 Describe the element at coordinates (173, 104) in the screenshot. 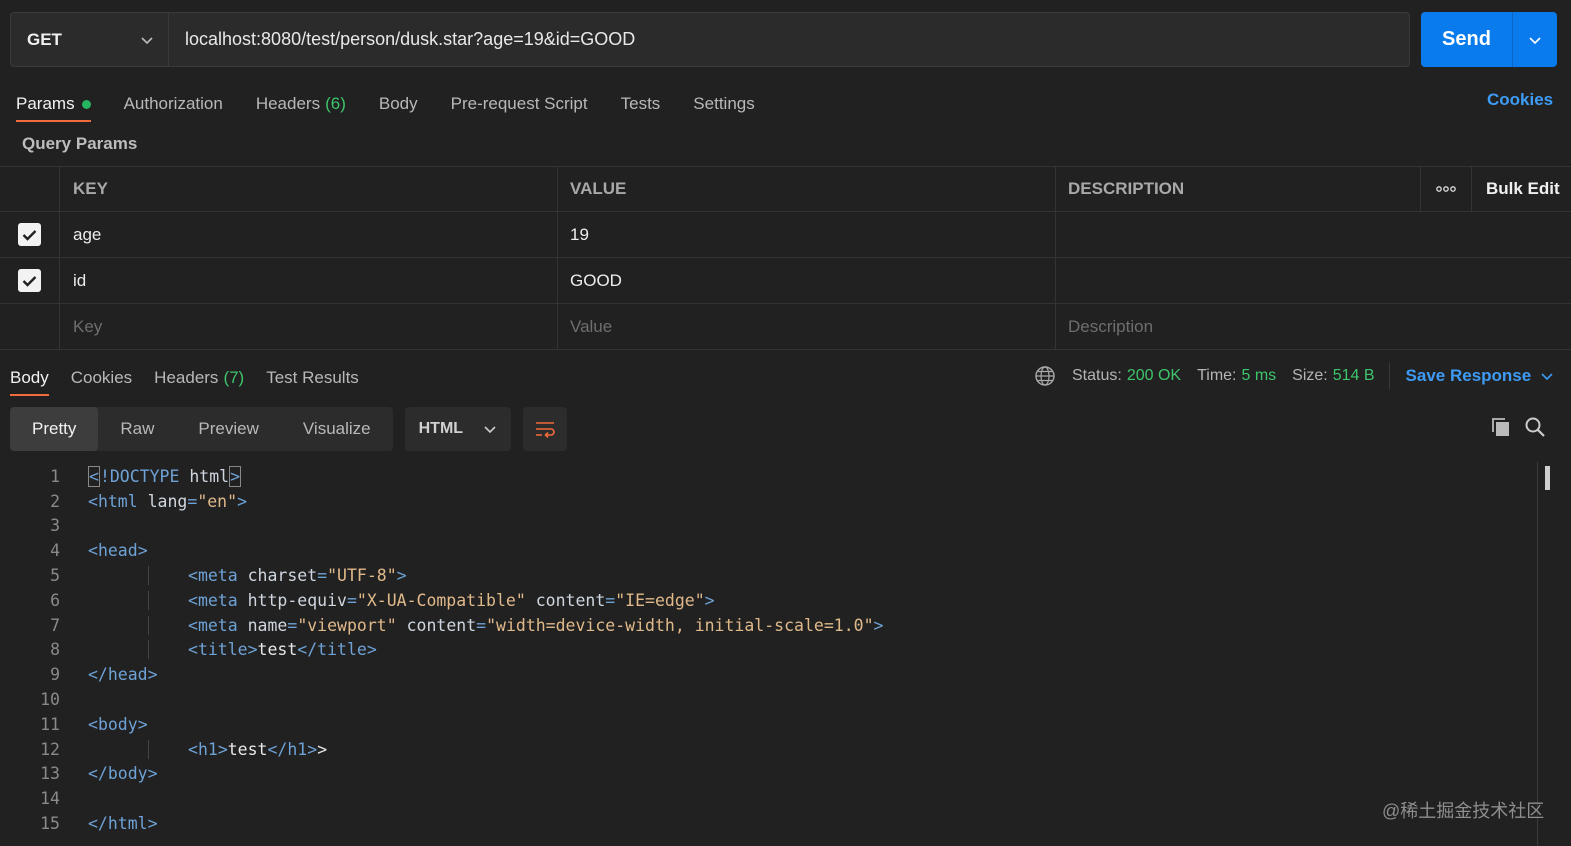

I see `tab-authorization: Authorization` at that location.